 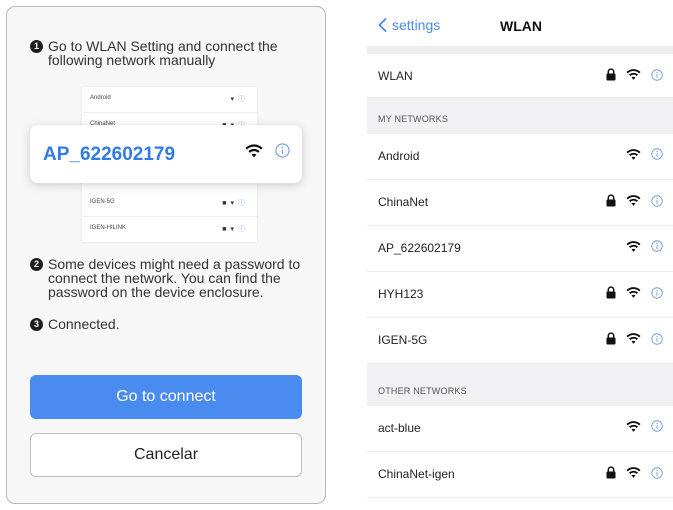 I want to click on mini-list-item: Android ▾ ⓘ, so click(x=169, y=100).